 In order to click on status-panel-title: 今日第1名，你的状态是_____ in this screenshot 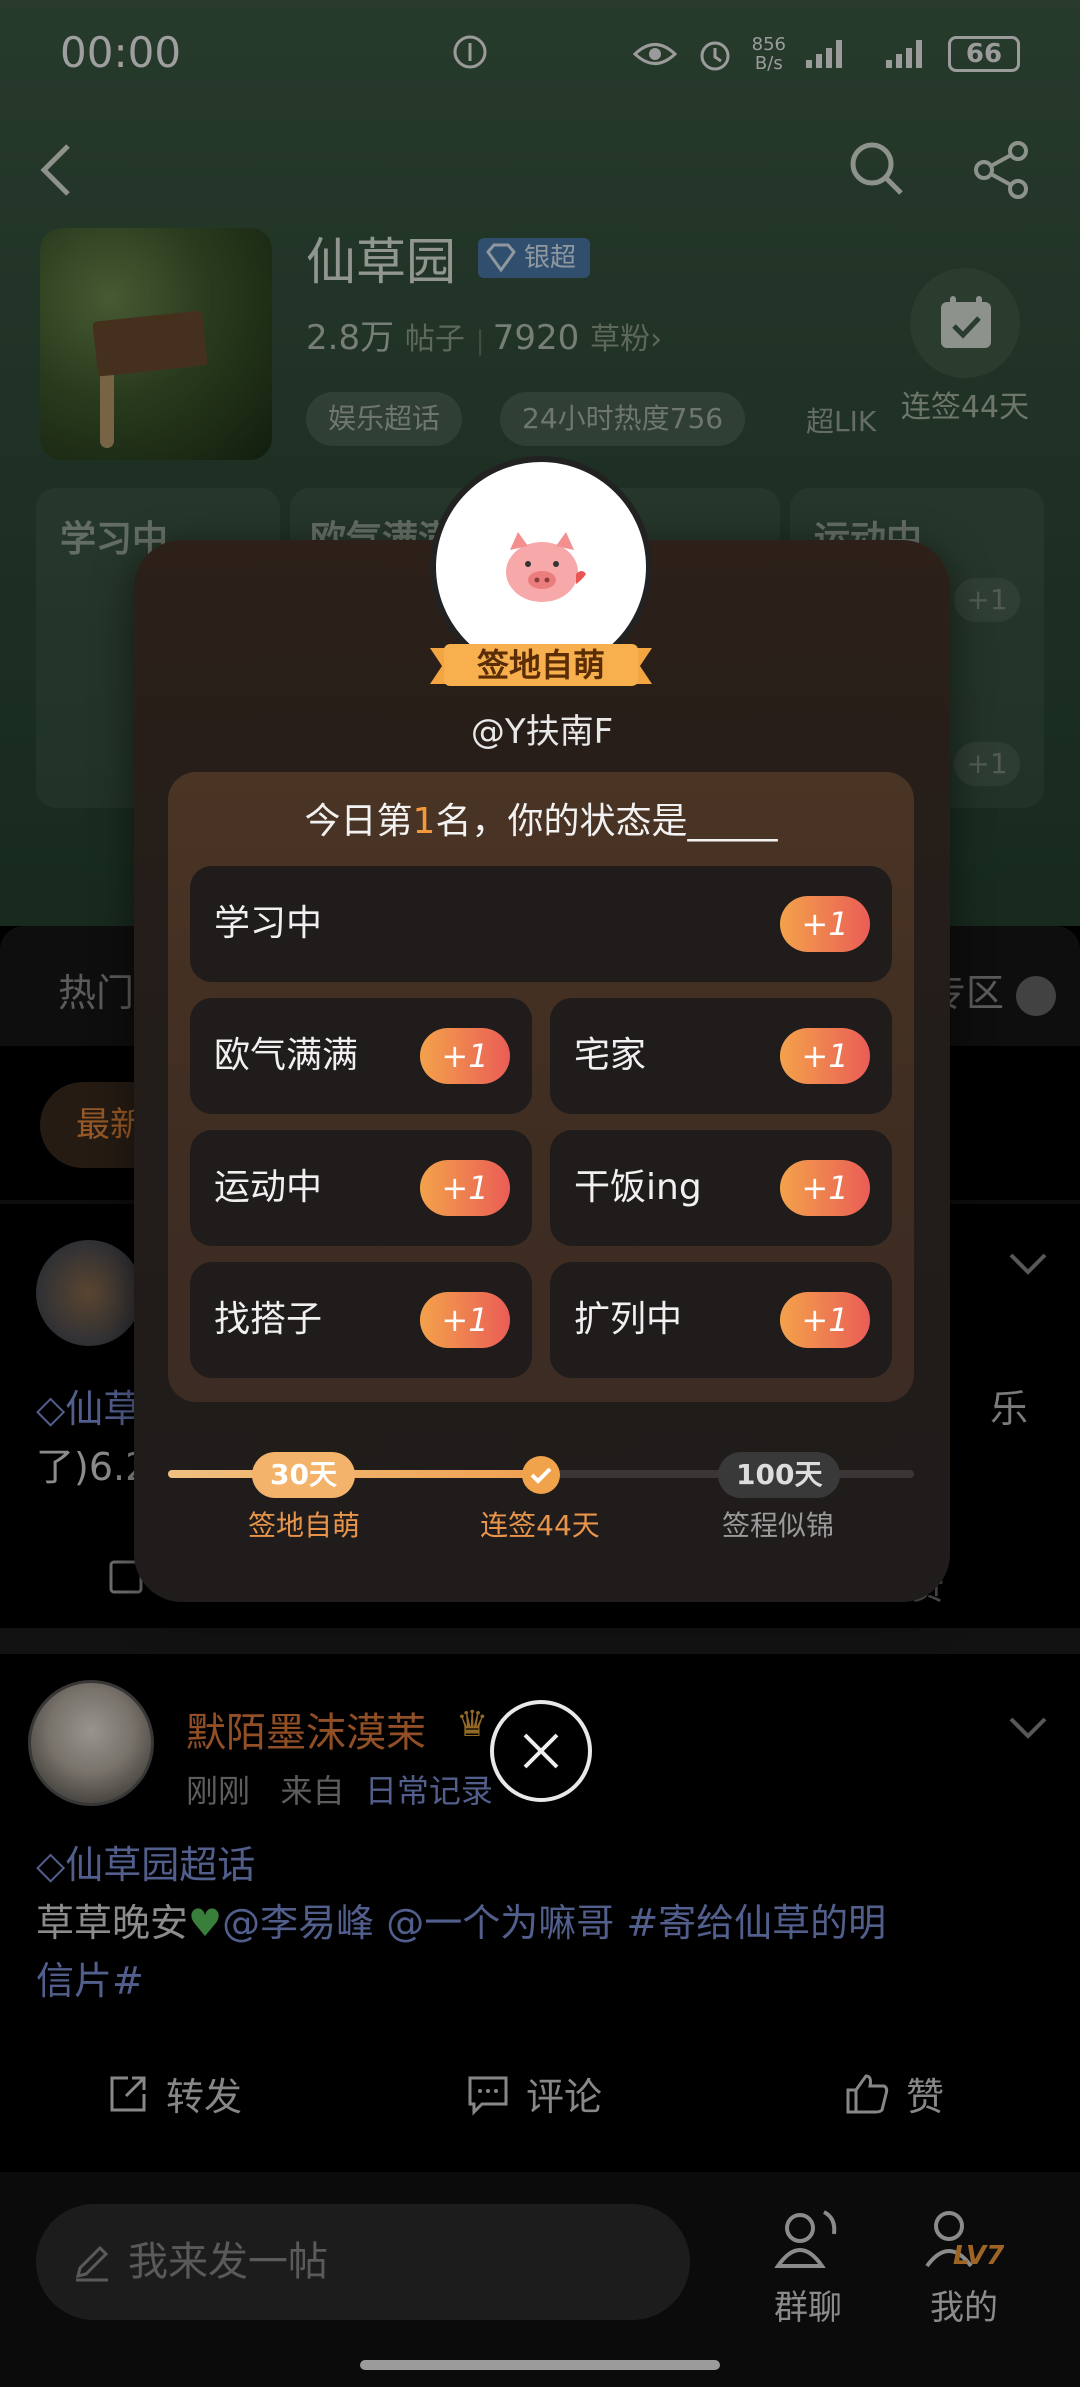, I will do `click(541, 821)`.